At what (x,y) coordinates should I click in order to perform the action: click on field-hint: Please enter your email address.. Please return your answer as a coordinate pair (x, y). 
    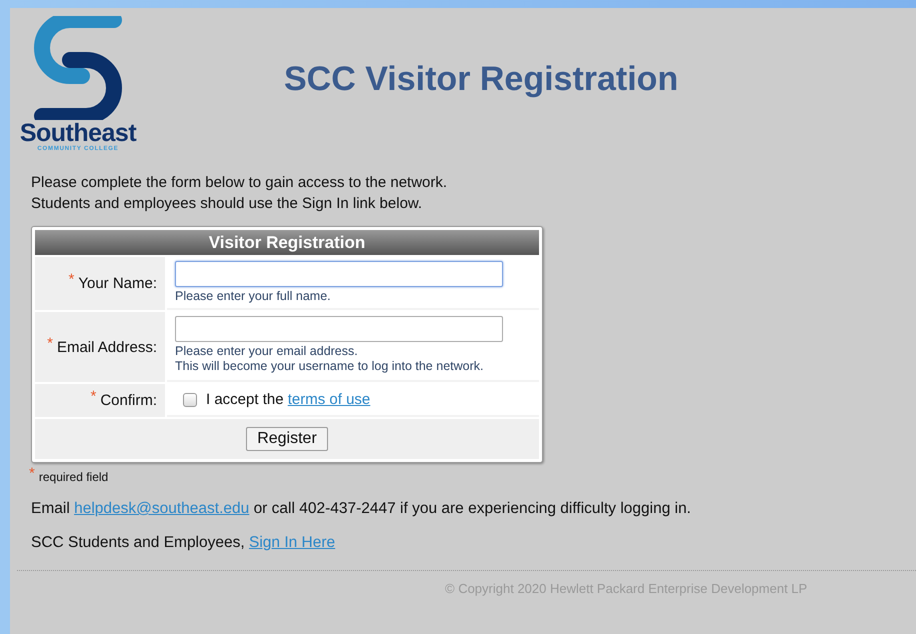
    Looking at the image, I should click on (267, 351).